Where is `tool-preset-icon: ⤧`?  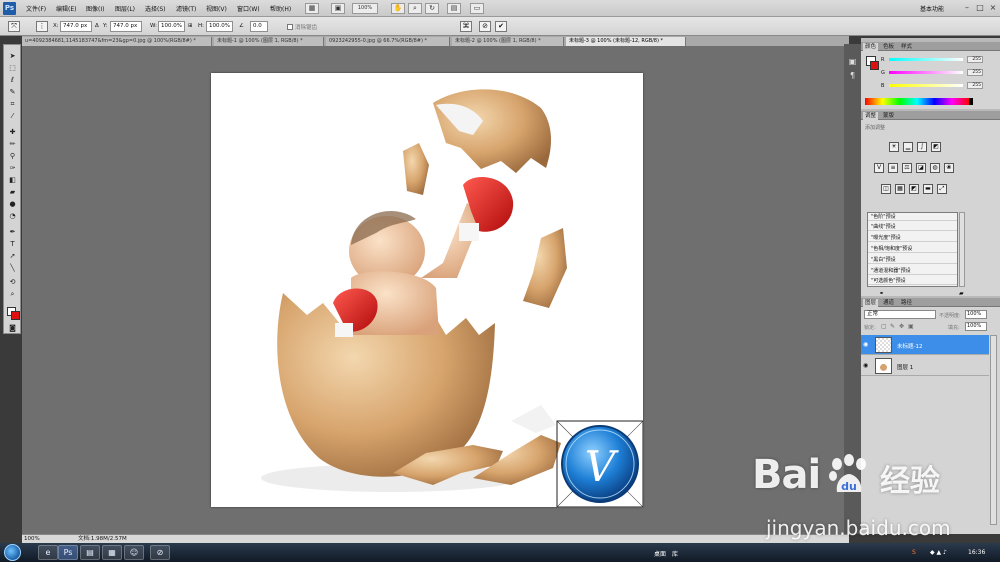
tool-preset-icon: ⤧ is located at coordinates (14, 26).